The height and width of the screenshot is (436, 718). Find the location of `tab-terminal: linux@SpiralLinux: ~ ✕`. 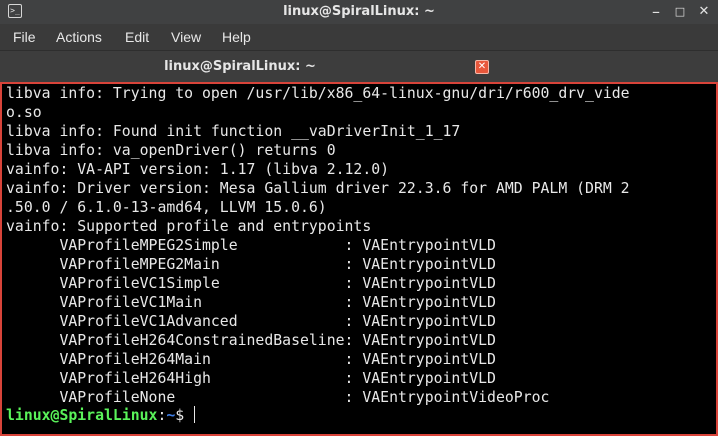

tab-terminal: linux@SpiralLinux: ~ ✕ is located at coordinates (250, 66).